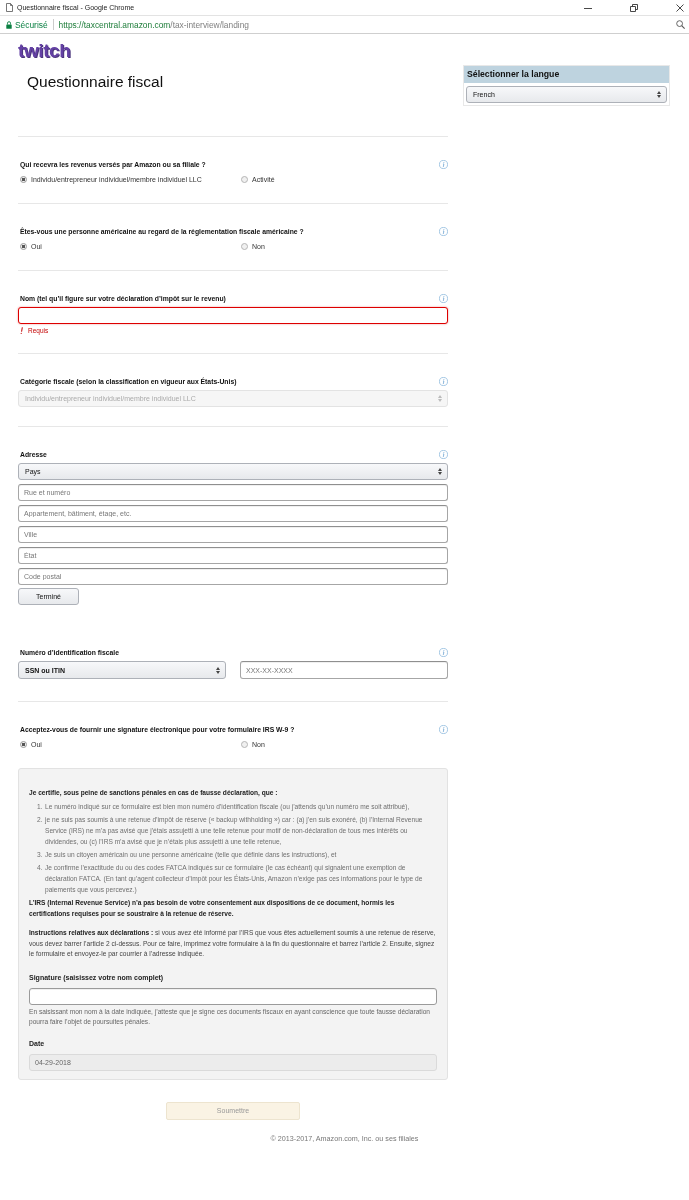 This screenshot has width=689, height=1200. What do you see at coordinates (31, 24) in the screenshot?
I see `security-label: Sécurisé` at bounding box center [31, 24].